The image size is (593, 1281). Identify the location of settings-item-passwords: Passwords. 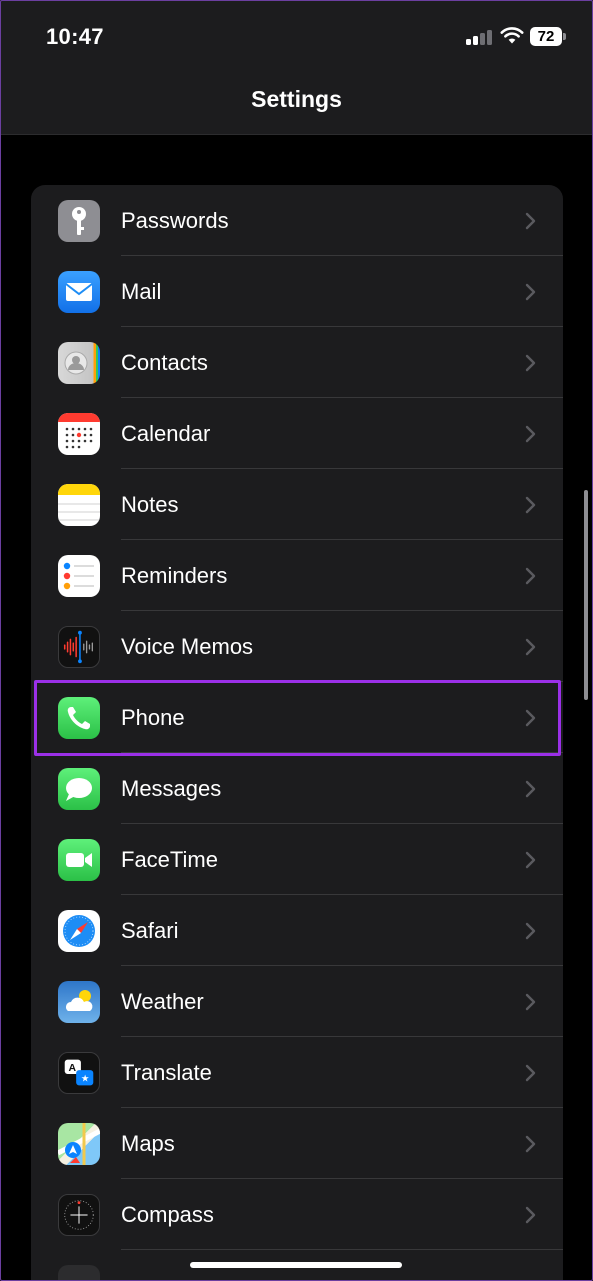
(297, 220).